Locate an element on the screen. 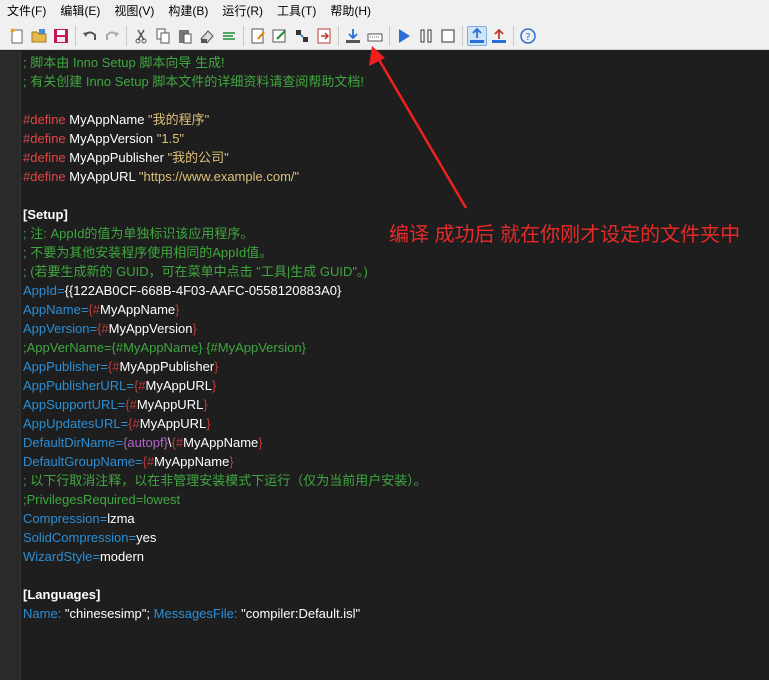  open-icon is located at coordinates (39, 36).